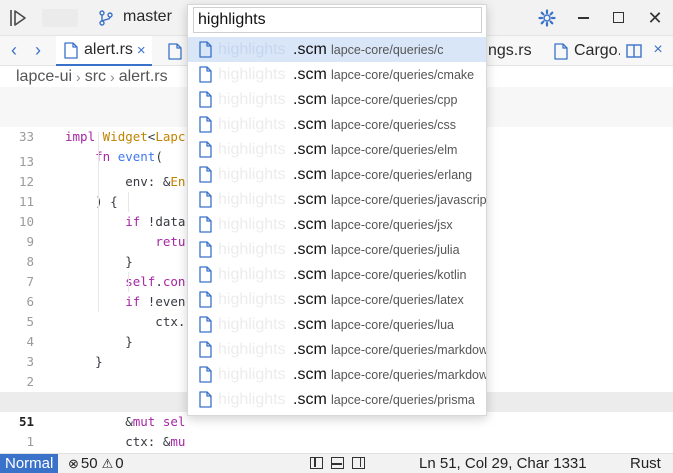 The image size is (673, 473). Describe the element at coordinates (14, 50) in the screenshot. I see `back-arrow-icon: ‹` at that location.